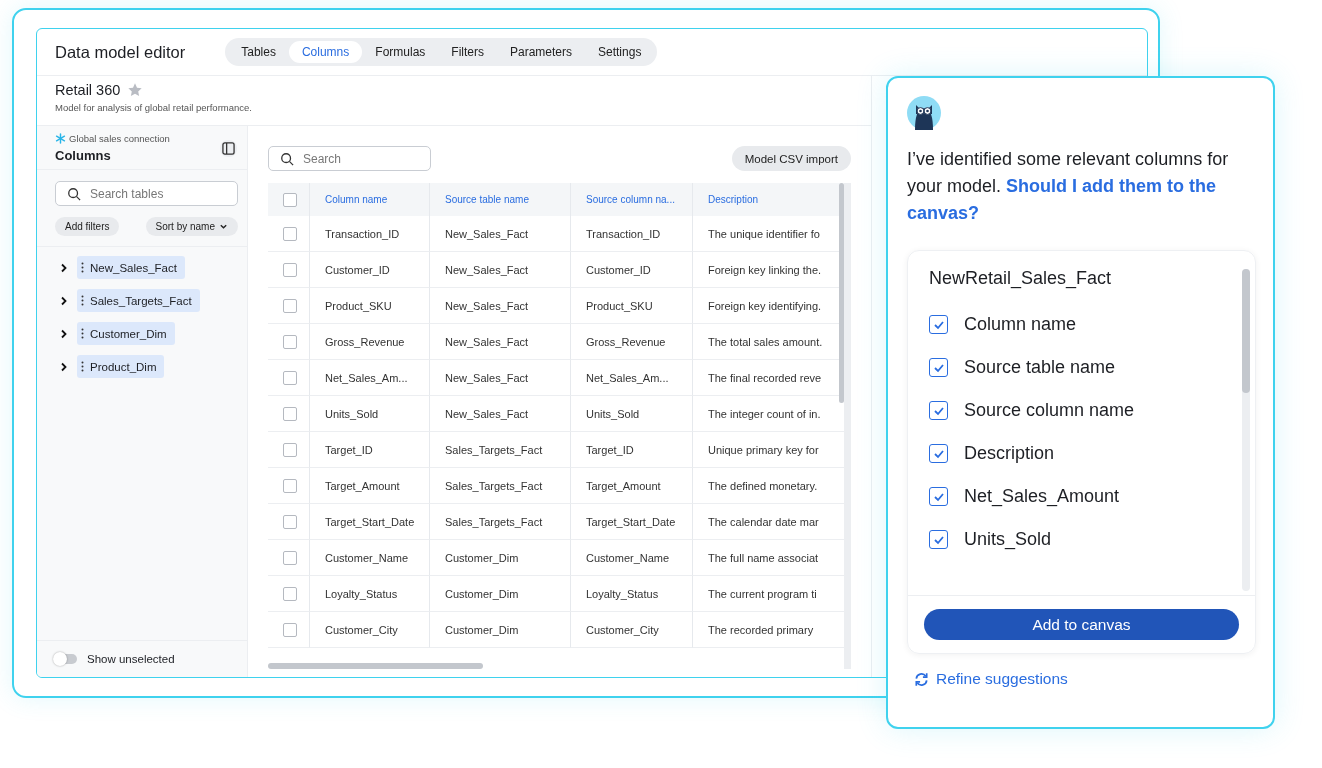 The height and width of the screenshot is (768, 1322). I want to click on column-header: Column name, so click(356, 199).